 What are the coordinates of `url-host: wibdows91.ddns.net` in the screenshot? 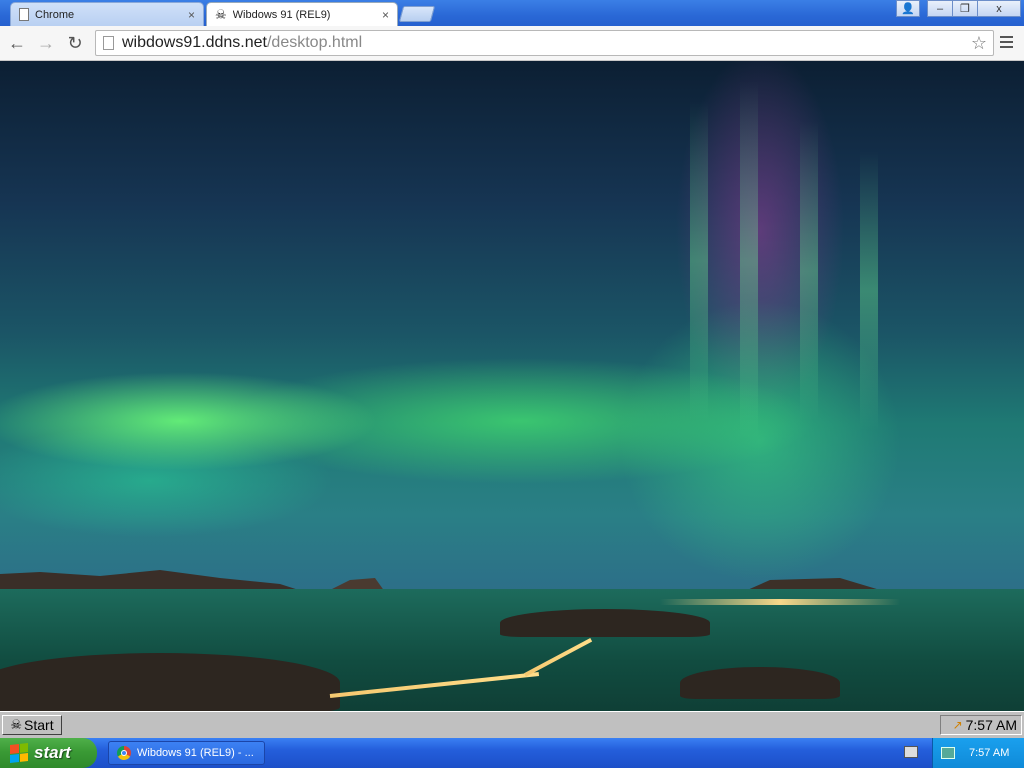 It's located at (194, 42).